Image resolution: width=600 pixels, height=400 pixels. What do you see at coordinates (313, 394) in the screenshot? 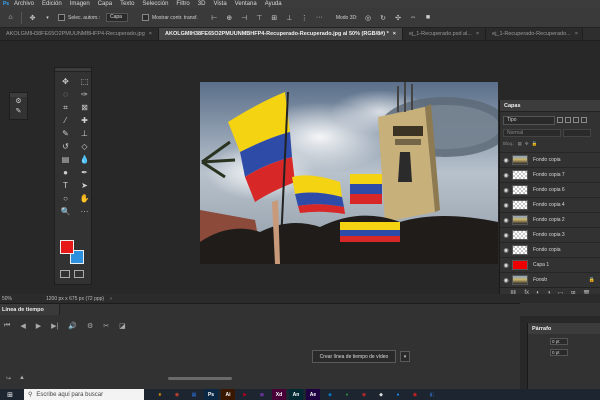
I see `taskbar-app-icon: Ae` at bounding box center [313, 394].